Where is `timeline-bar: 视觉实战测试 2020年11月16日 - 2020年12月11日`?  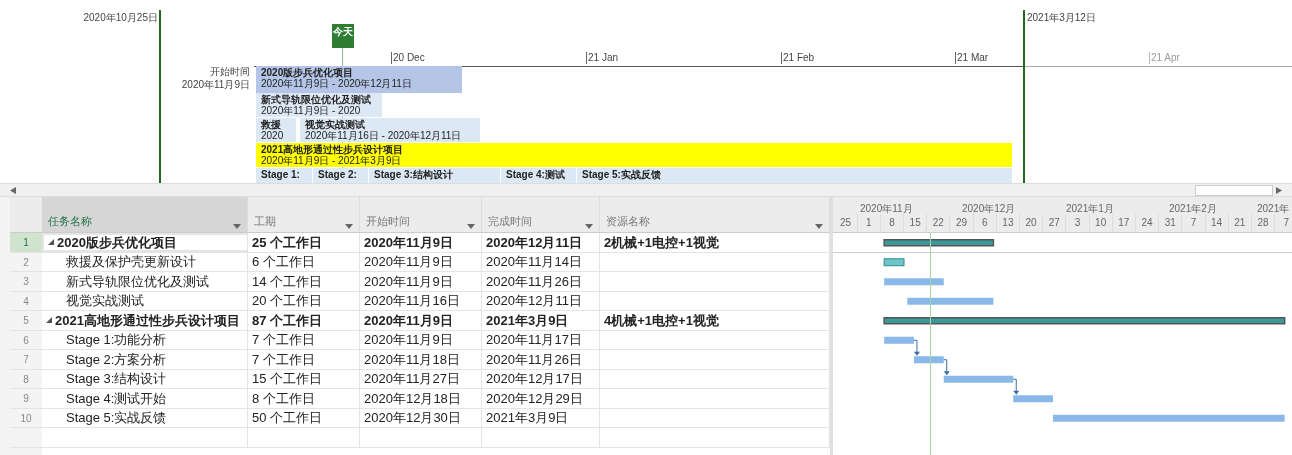 timeline-bar: 视觉实战测试 2020年11月16日 - 2020年12月11日 is located at coordinates (390, 130).